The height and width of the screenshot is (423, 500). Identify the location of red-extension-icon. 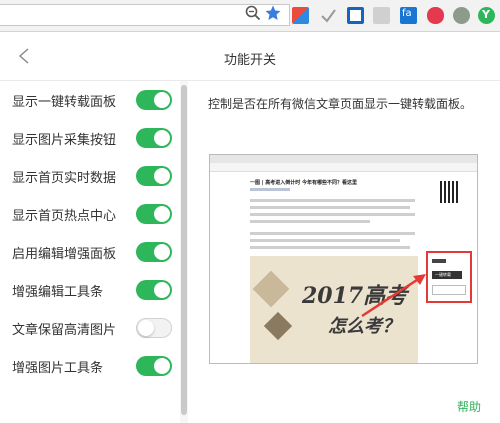
(435, 15).